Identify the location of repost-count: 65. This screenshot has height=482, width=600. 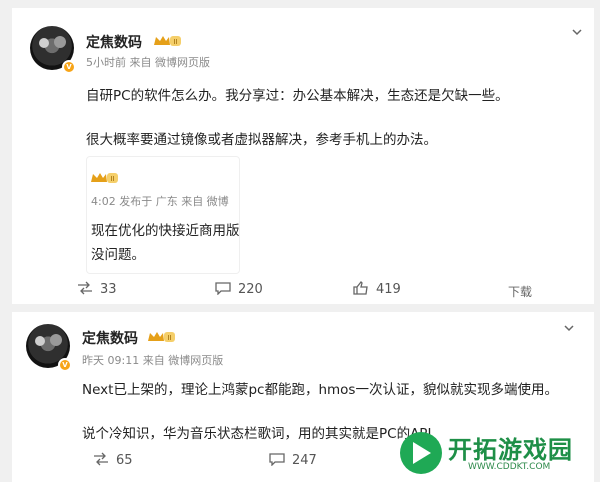
(124, 460).